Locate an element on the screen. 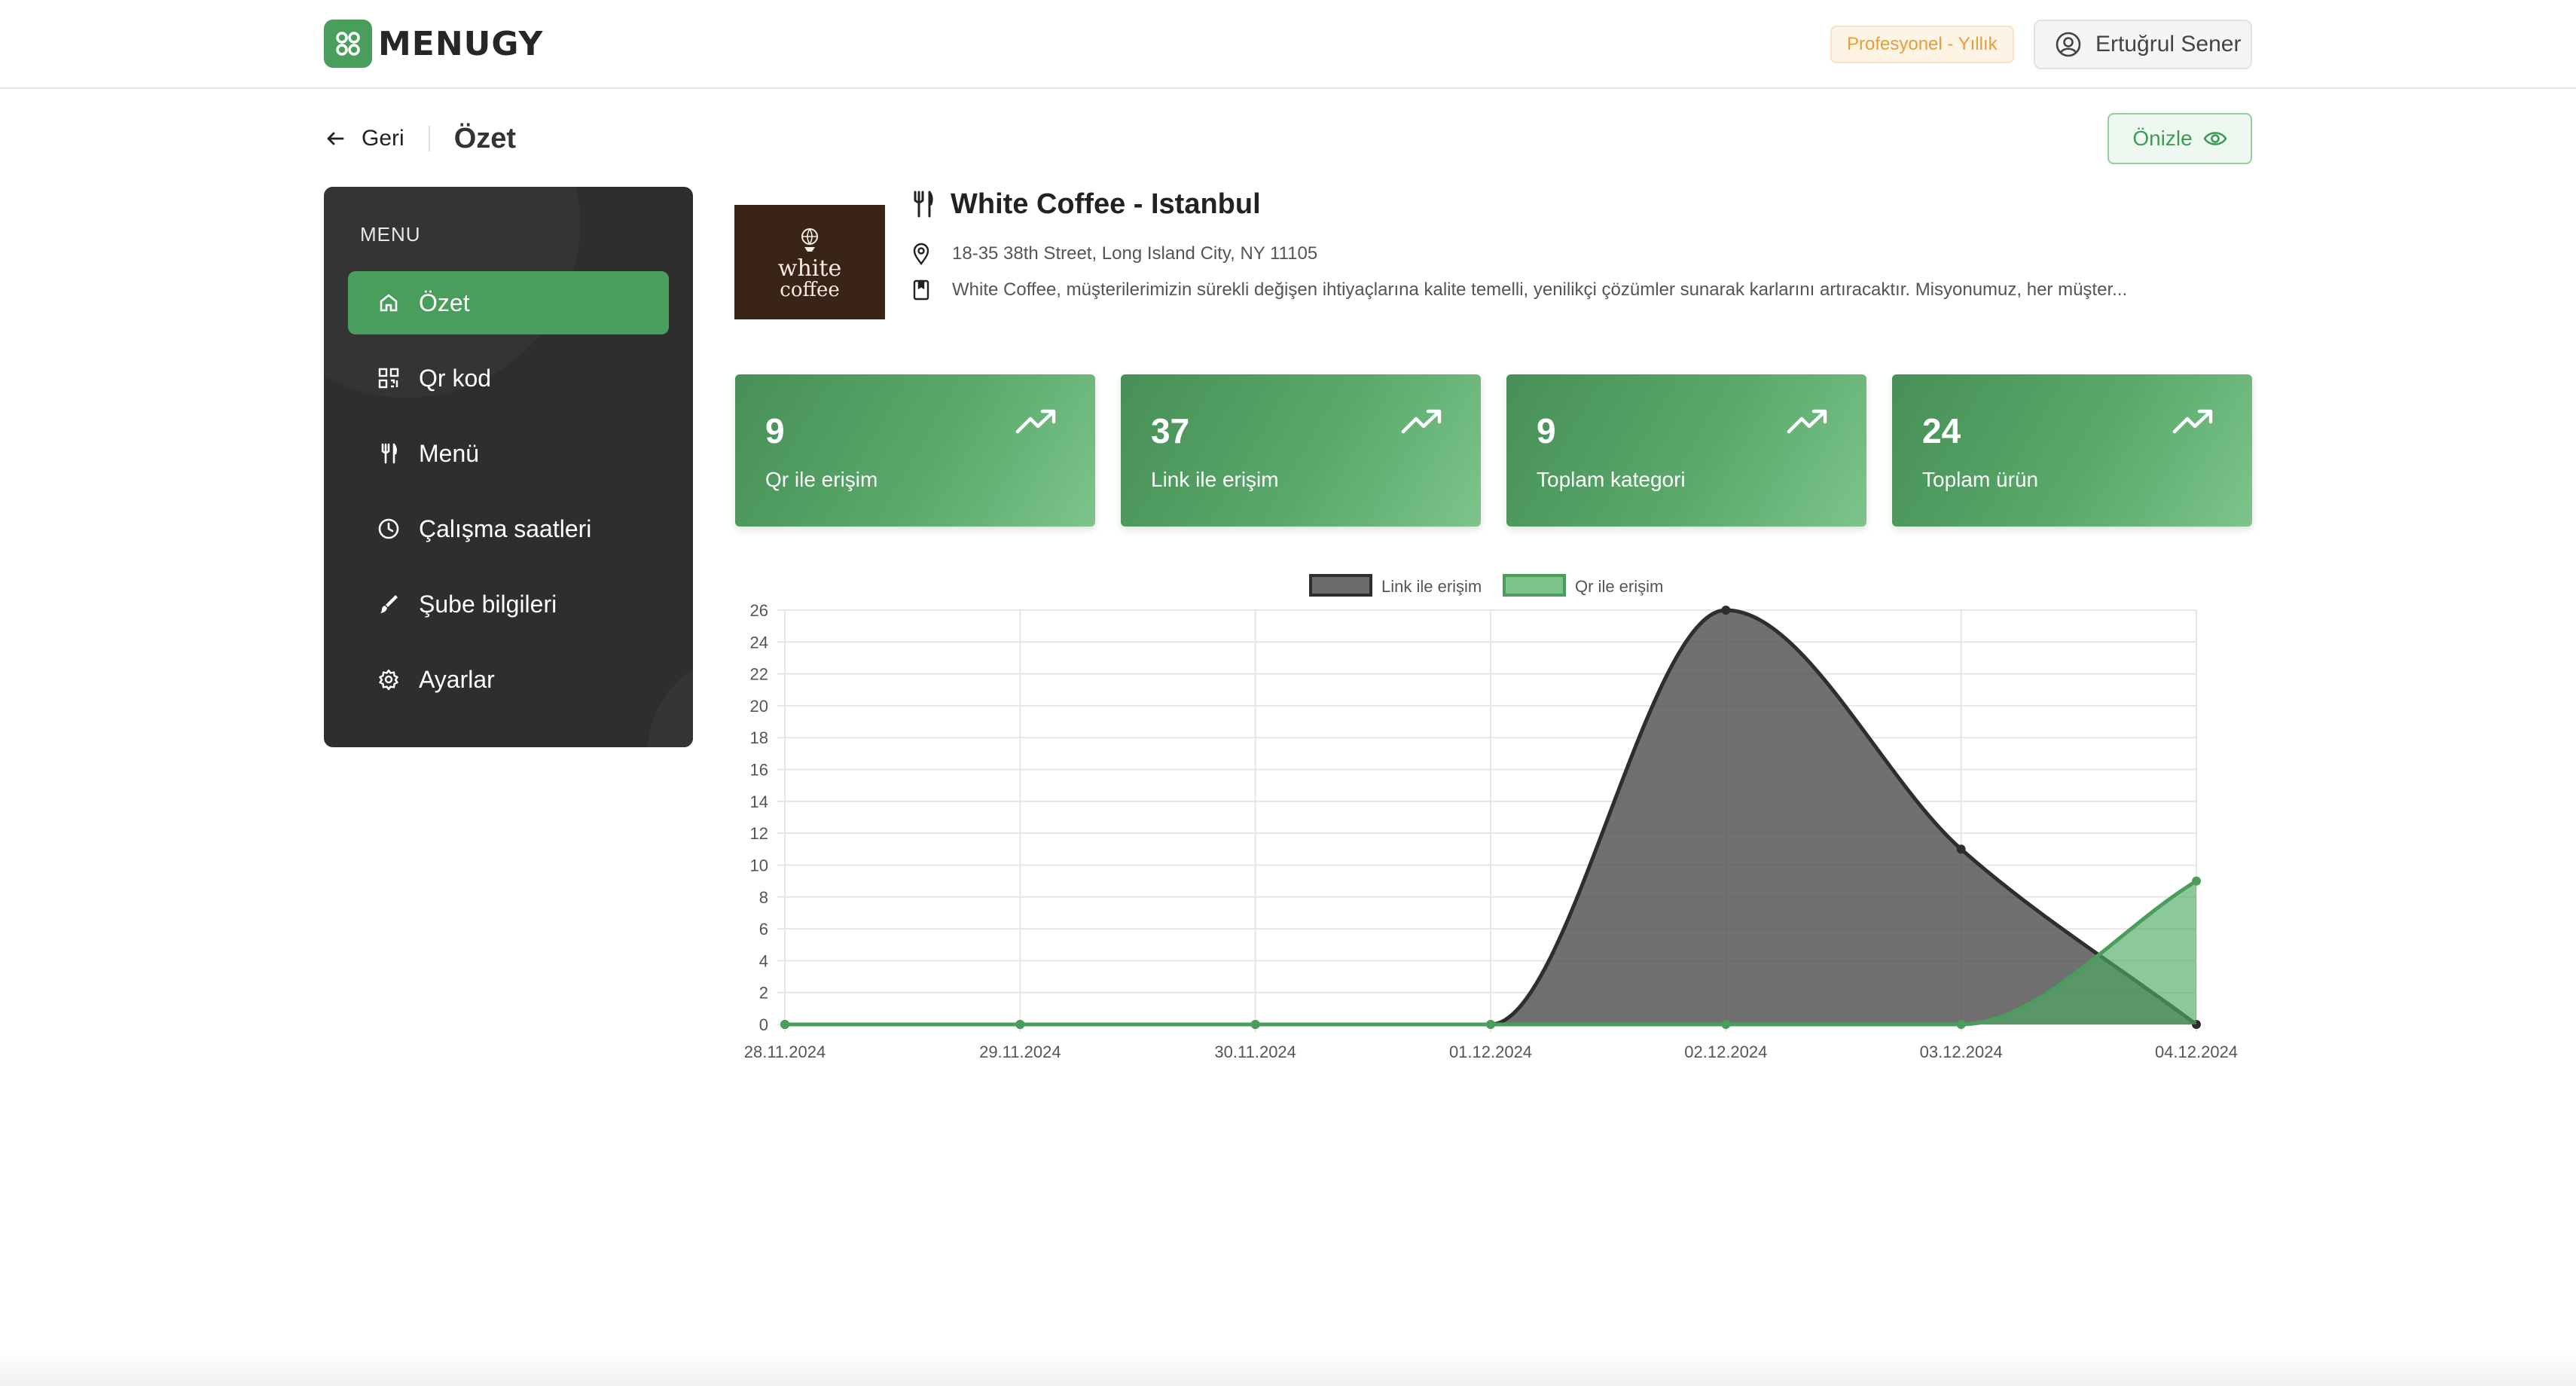 The height and width of the screenshot is (1386, 2576). sidebar-section-label: MENU is located at coordinates (390, 235).